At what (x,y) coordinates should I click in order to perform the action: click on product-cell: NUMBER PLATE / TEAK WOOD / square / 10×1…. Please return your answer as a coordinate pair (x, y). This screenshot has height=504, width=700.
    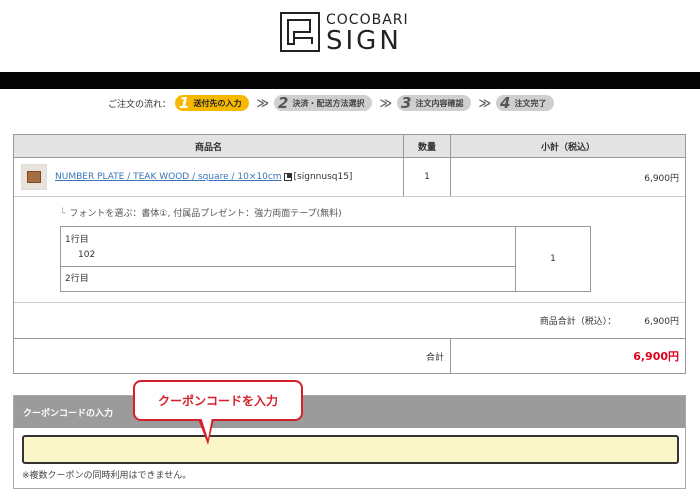
    Looking at the image, I should click on (209, 177).